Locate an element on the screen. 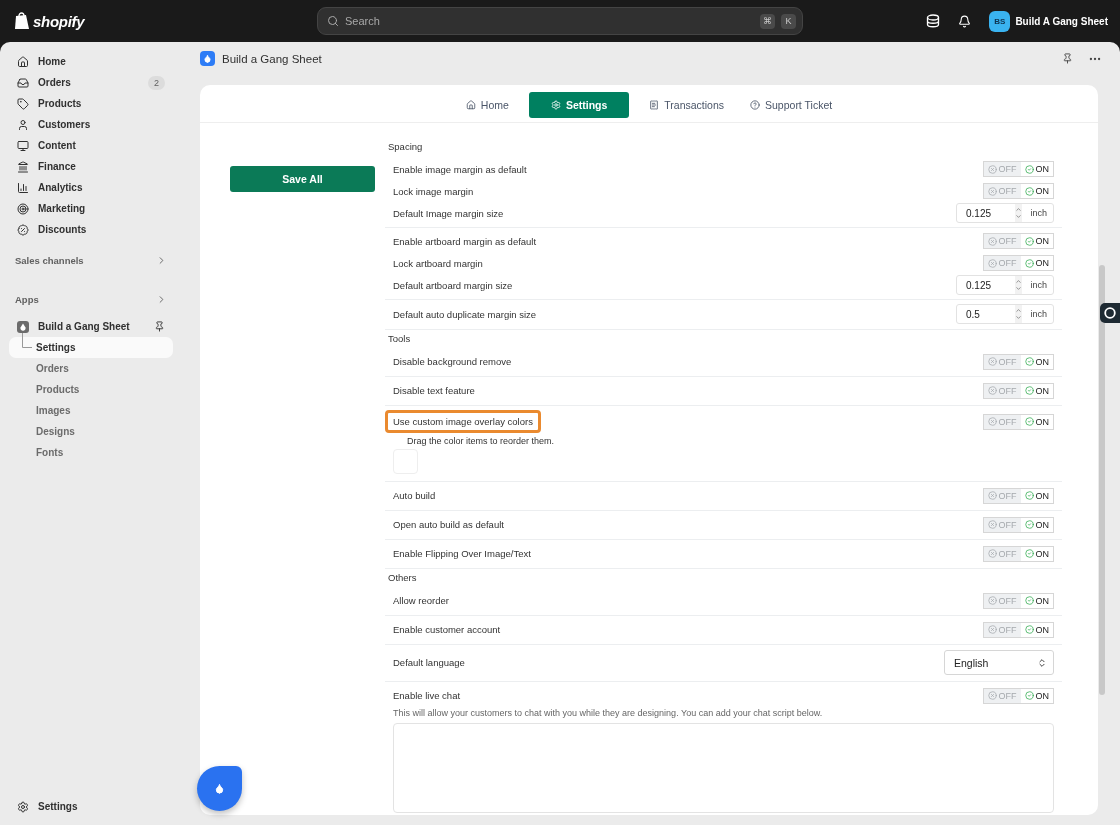 The width and height of the screenshot is (1120, 825). nav-subitem: Orders is located at coordinates (91, 368).